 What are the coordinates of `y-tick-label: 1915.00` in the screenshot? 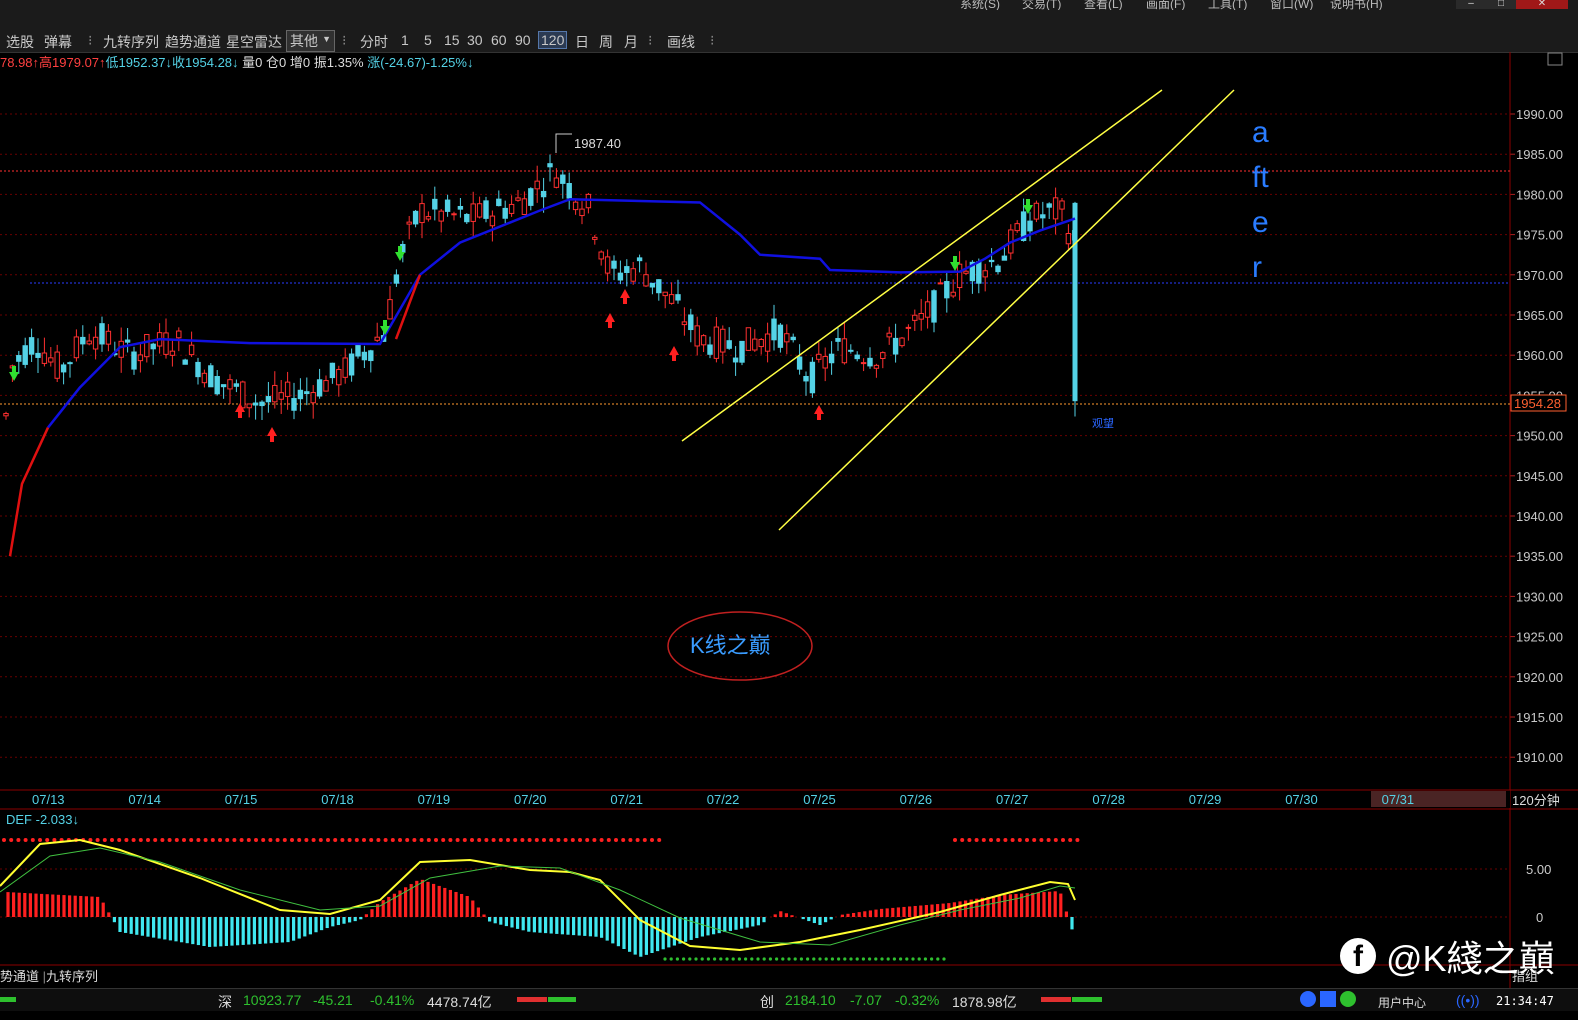 It's located at (1539, 717).